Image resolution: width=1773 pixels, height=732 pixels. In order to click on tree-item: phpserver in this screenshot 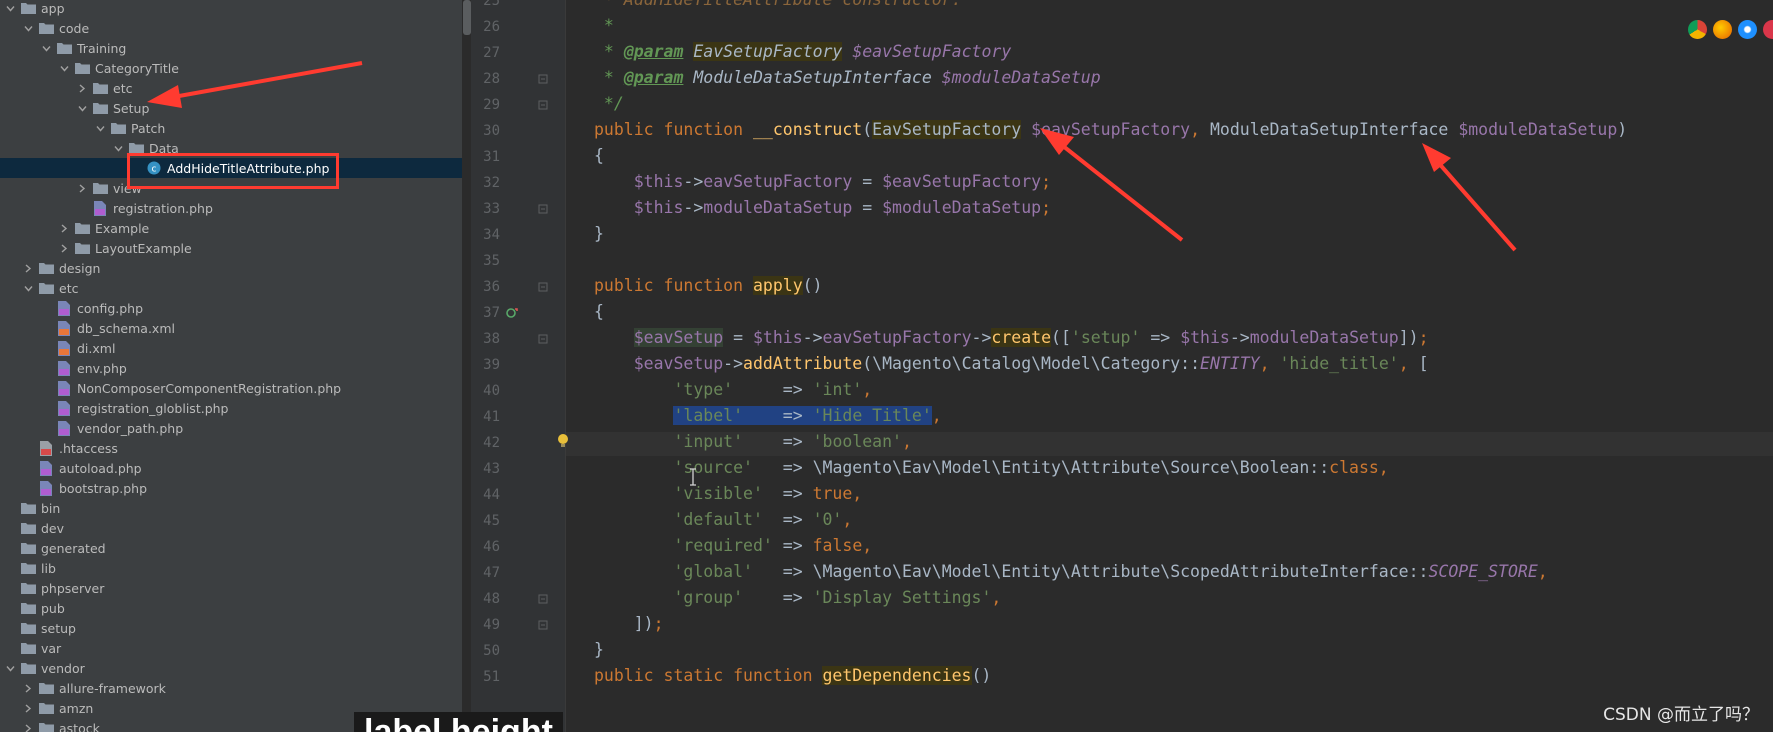, I will do `click(231, 588)`.